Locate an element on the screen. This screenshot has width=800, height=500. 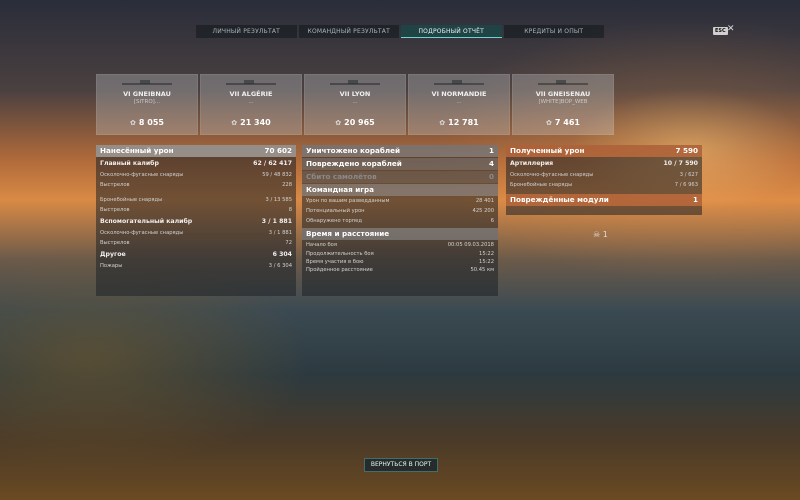
damaged-modules-header: Повреждённые модули 1 is located at coordinates (604, 200).